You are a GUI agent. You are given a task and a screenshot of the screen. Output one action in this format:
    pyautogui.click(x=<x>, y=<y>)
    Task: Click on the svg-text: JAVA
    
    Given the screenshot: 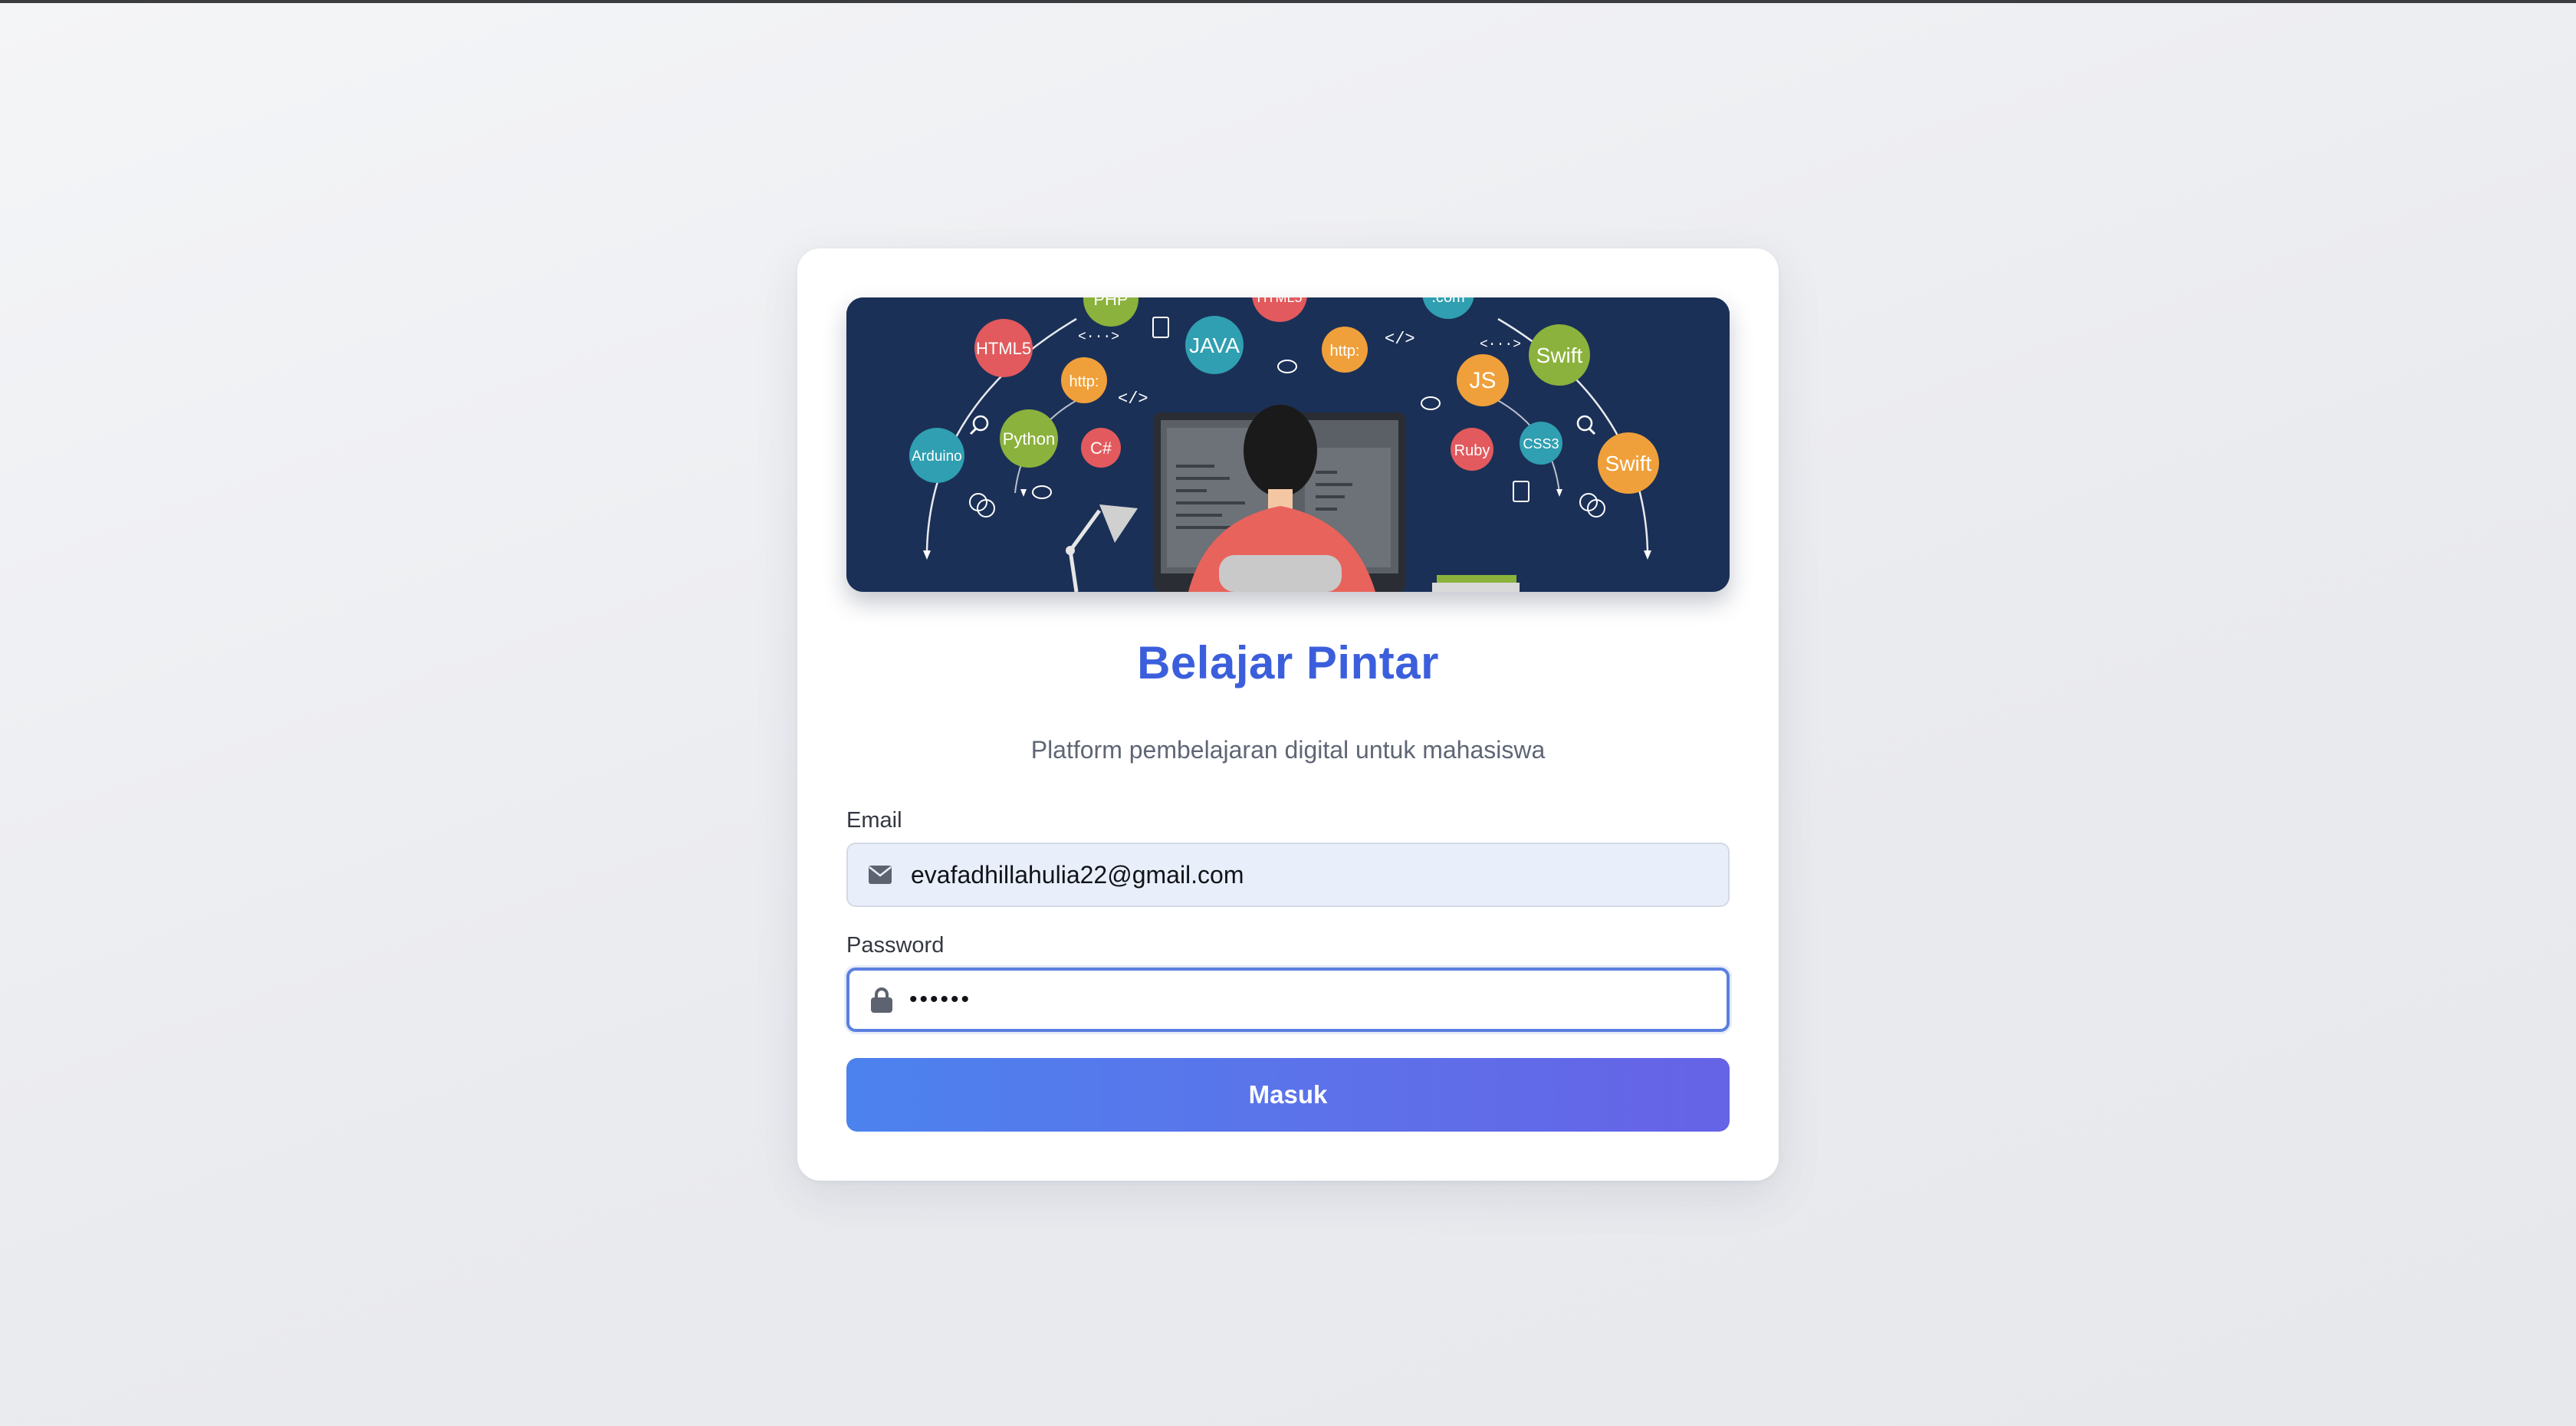 What is the action you would take?
    pyautogui.click(x=1215, y=346)
    